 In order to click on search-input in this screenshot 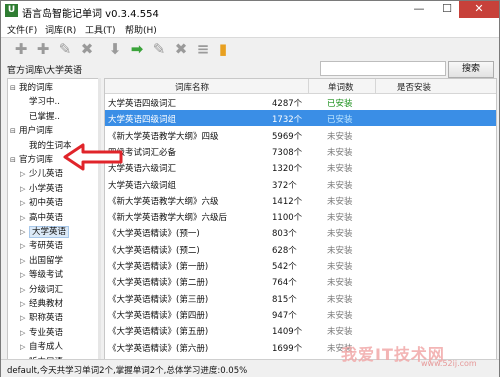, I will do `click(383, 68)`.